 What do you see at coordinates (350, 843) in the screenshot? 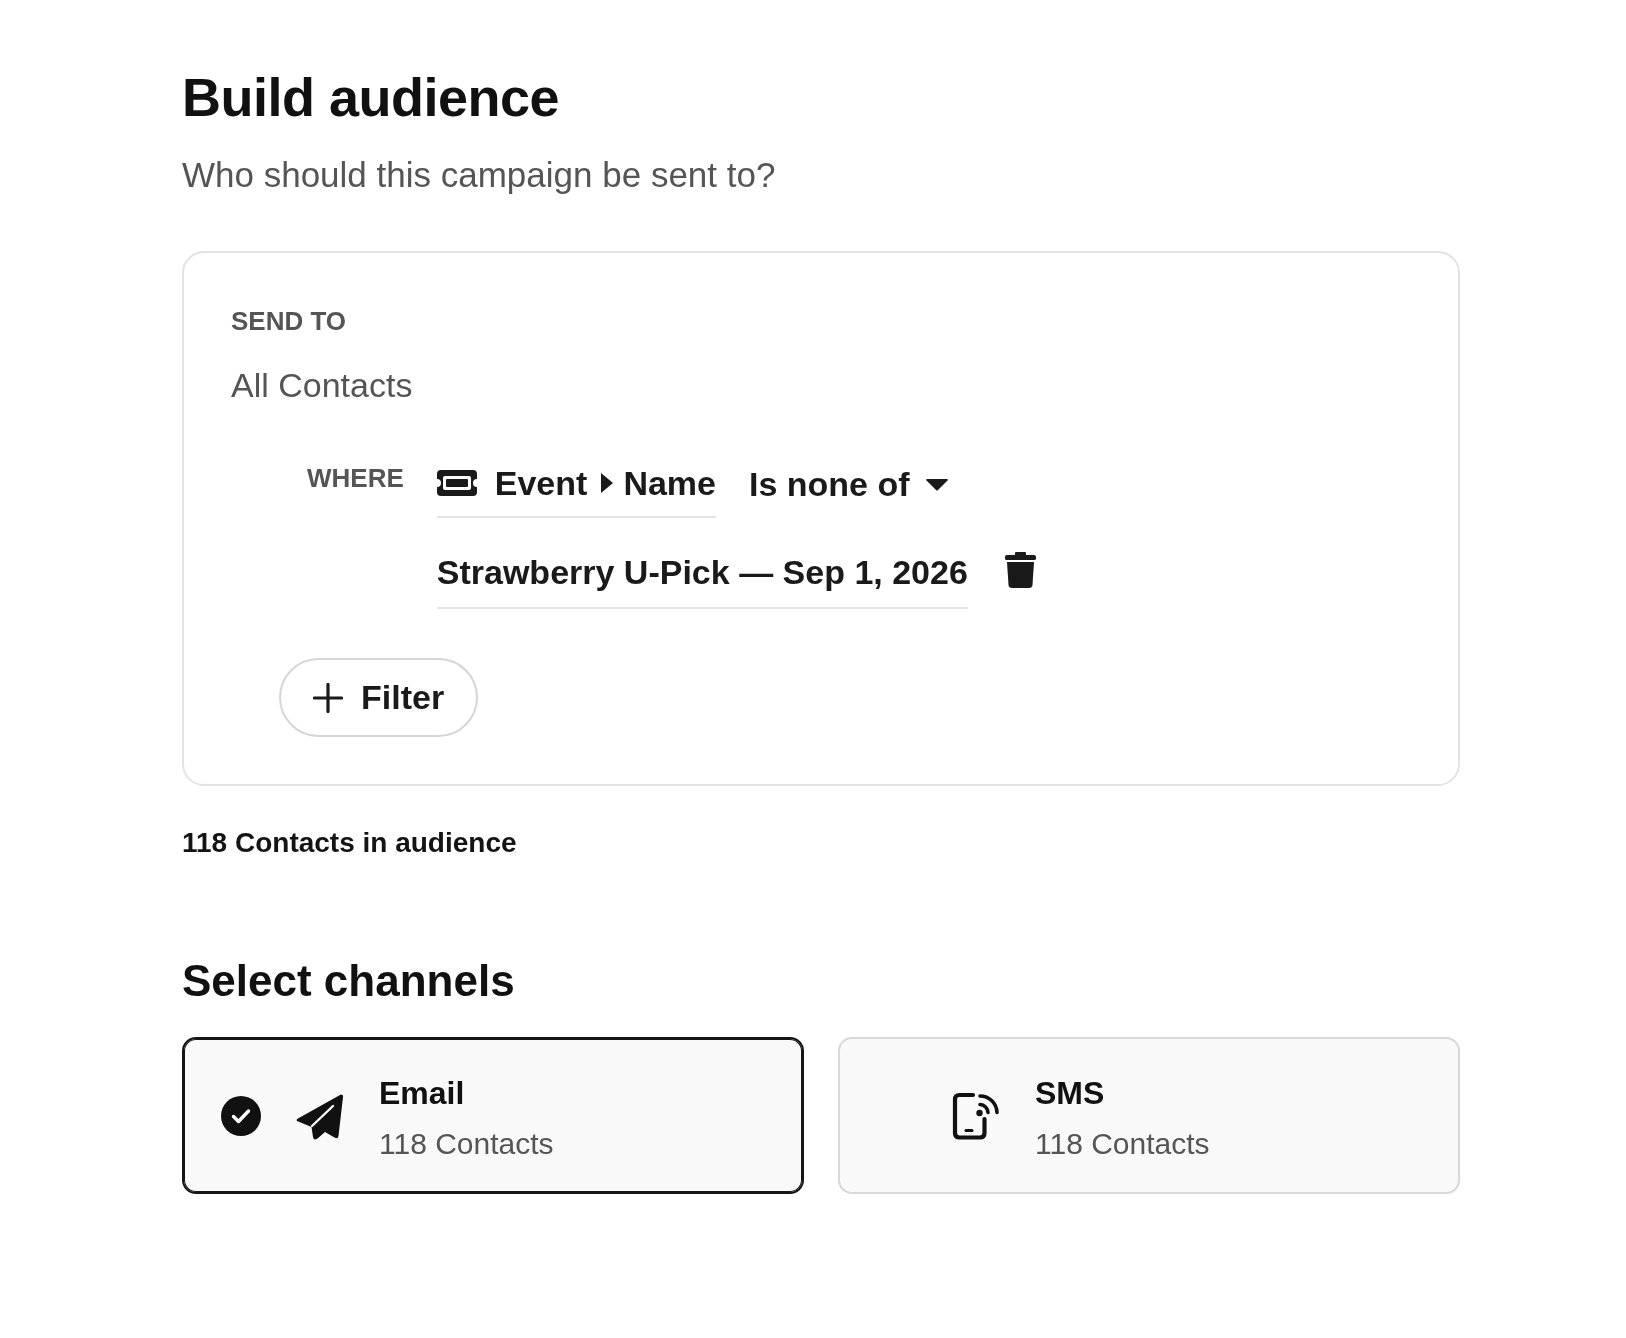
I see `audience-count: 118 Contacts in audience` at bounding box center [350, 843].